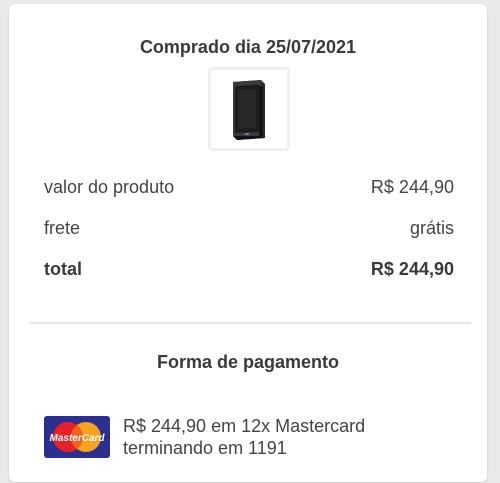 The height and width of the screenshot is (483, 500). What do you see at coordinates (249, 187) in the screenshot?
I see `product-value-row: valor do produto R$ 244,90` at bounding box center [249, 187].